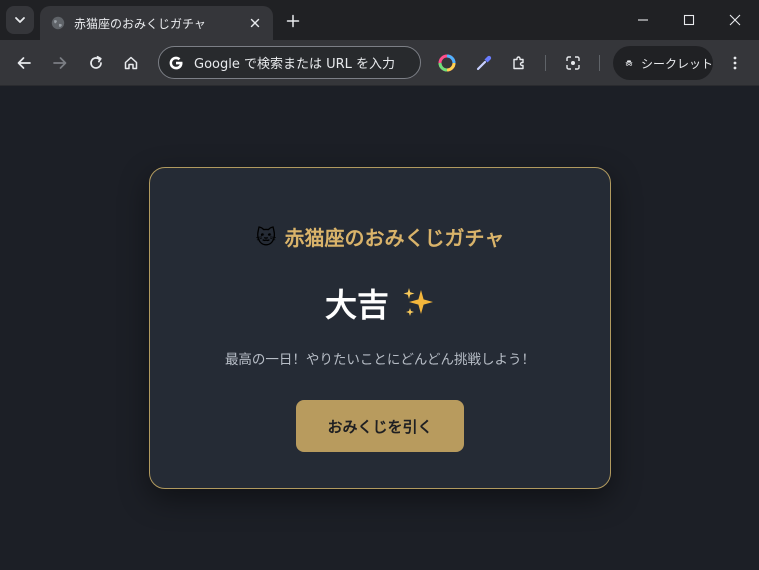 This screenshot has width=759, height=570. I want to click on minimize-icon, so click(643, 20).